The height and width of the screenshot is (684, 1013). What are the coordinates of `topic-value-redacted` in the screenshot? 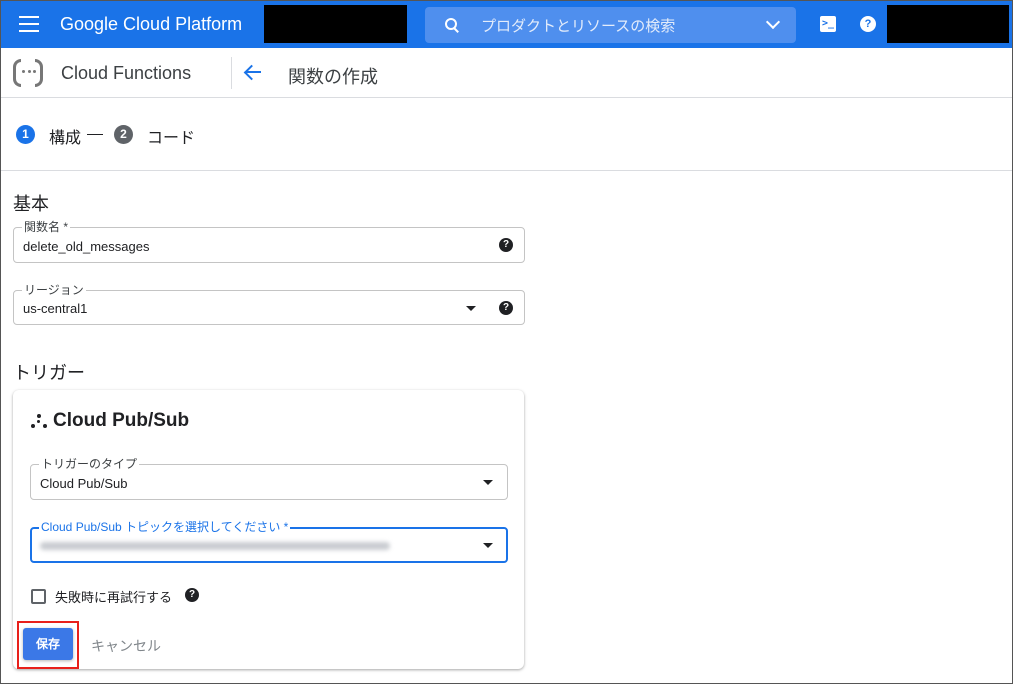 It's located at (215, 546).